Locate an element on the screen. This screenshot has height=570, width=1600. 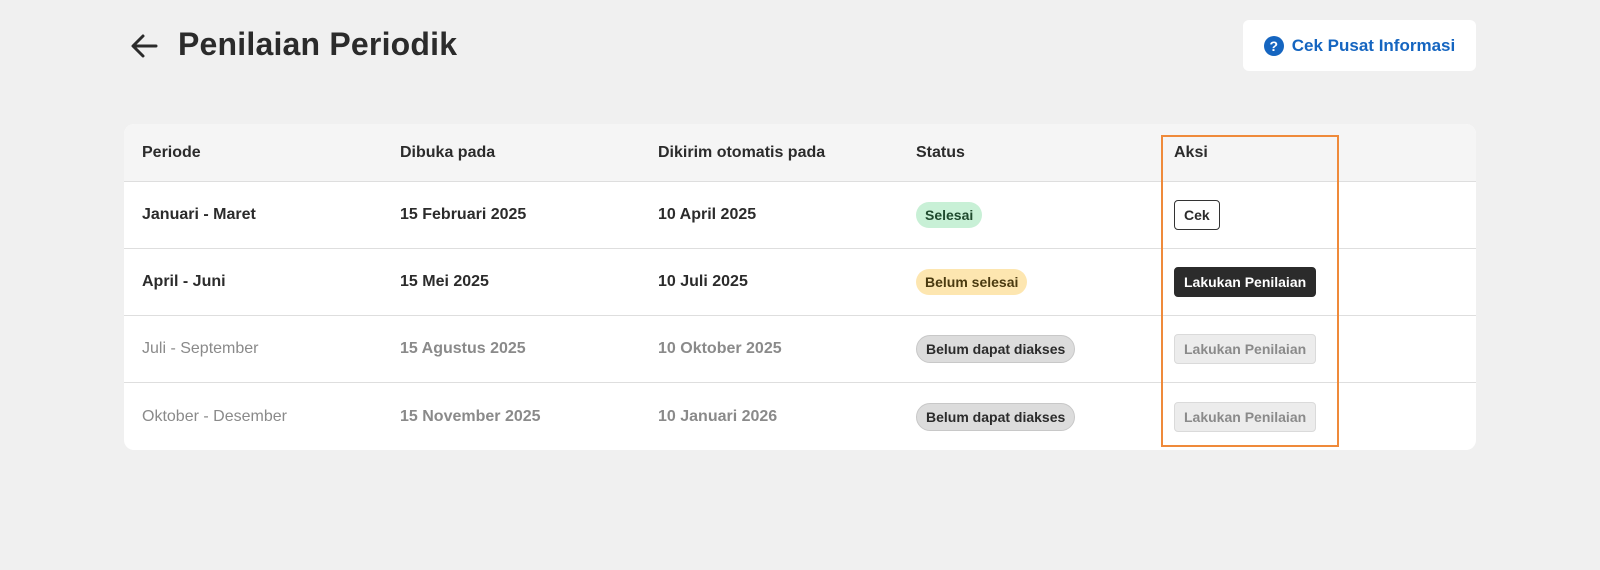
status-badge: Belum selesai is located at coordinates (972, 282).